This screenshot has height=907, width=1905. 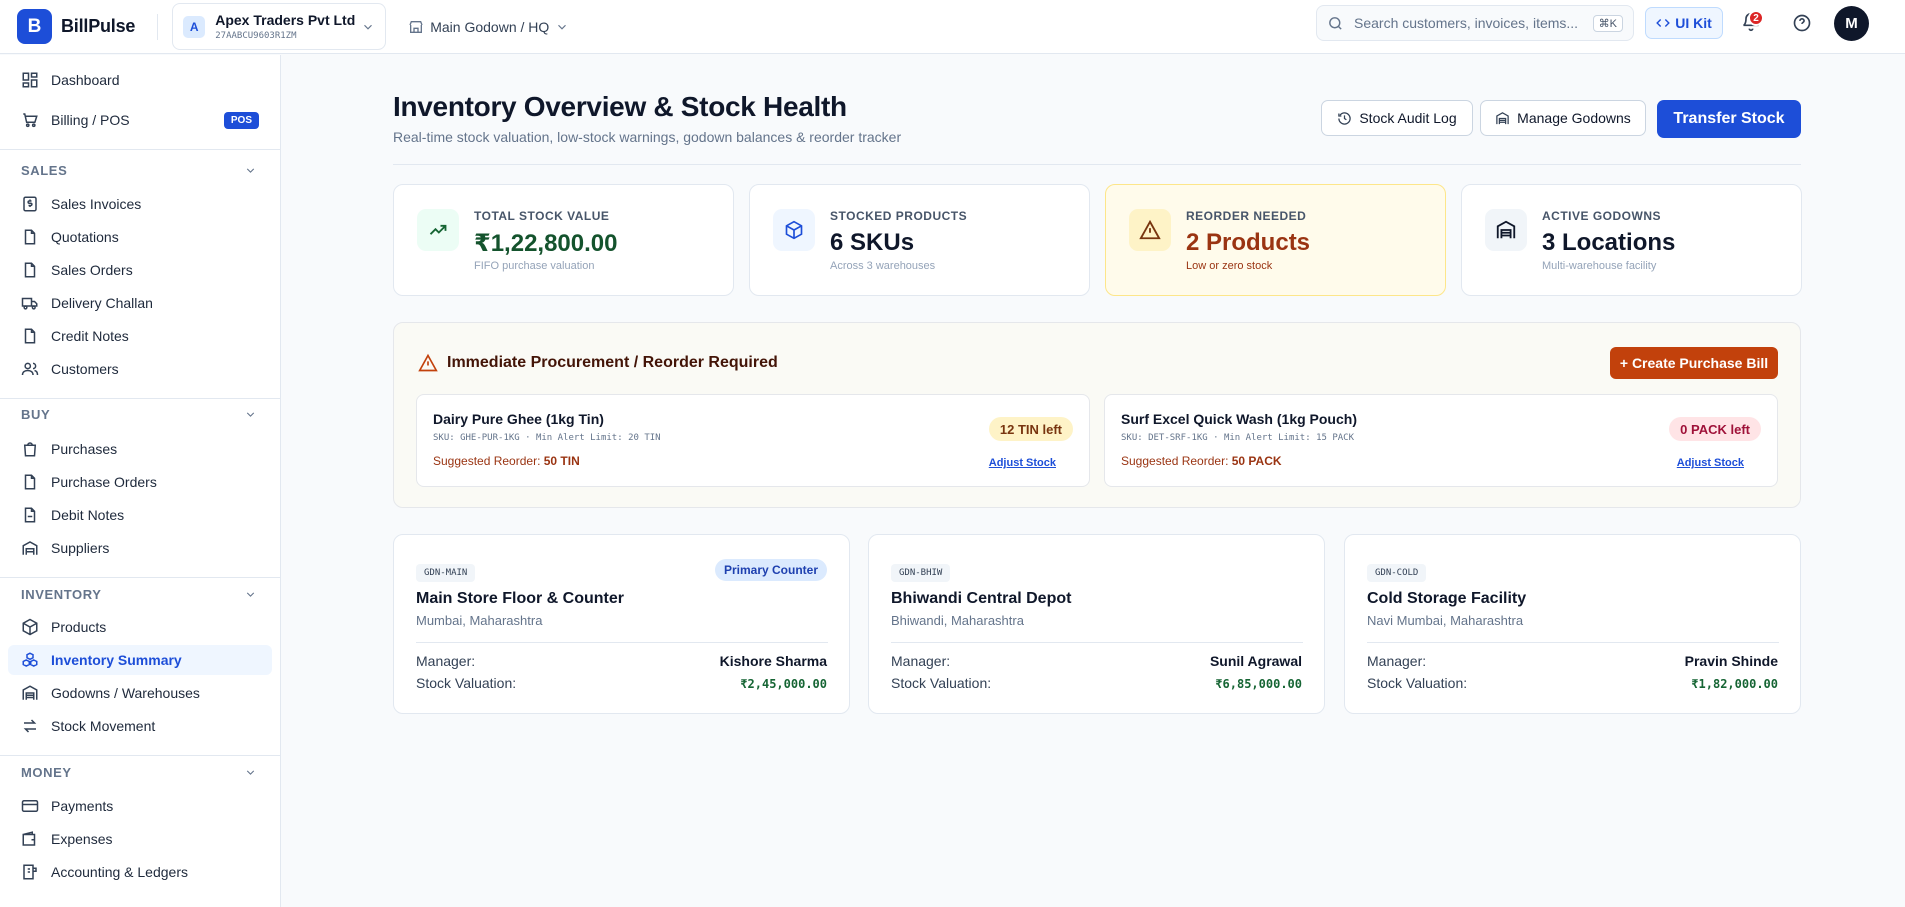 What do you see at coordinates (1258, 684) in the screenshot?
I see `stock-valuation: ₹6,85,000.00` at bounding box center [1258, 684].